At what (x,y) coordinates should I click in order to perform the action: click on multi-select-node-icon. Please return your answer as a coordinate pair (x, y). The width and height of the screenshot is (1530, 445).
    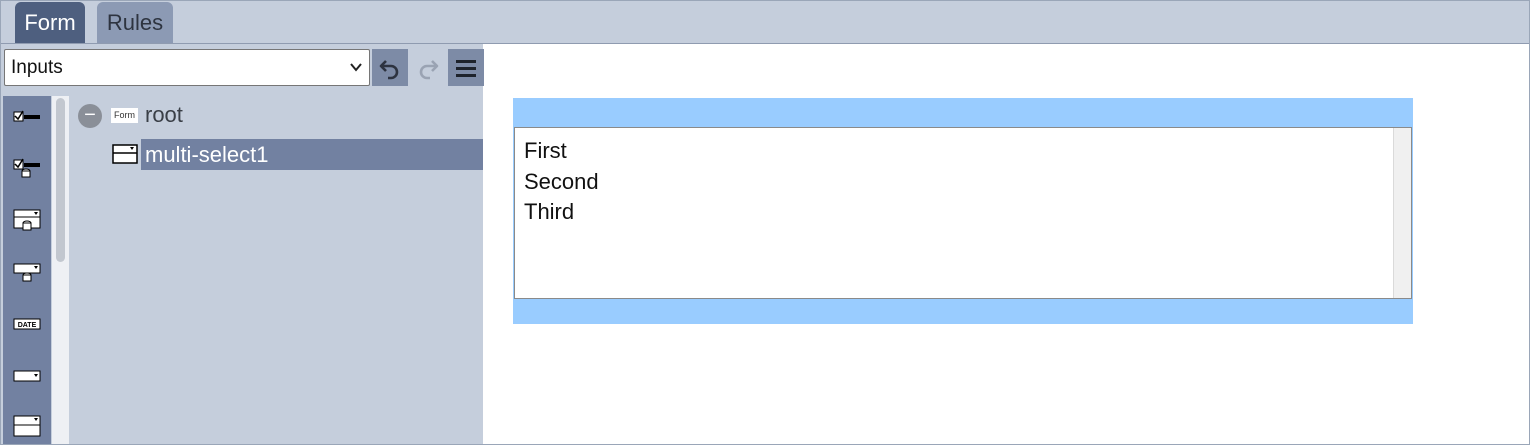
    Looking at the image, I should click on (125, 154).